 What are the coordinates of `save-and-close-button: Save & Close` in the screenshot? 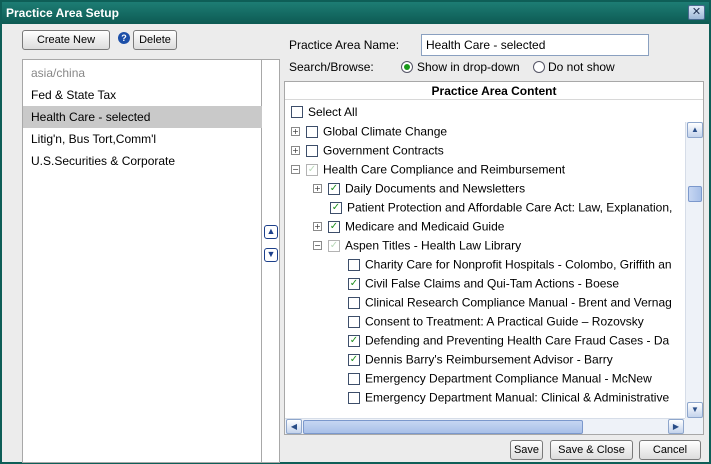 It's located at (591, 450).